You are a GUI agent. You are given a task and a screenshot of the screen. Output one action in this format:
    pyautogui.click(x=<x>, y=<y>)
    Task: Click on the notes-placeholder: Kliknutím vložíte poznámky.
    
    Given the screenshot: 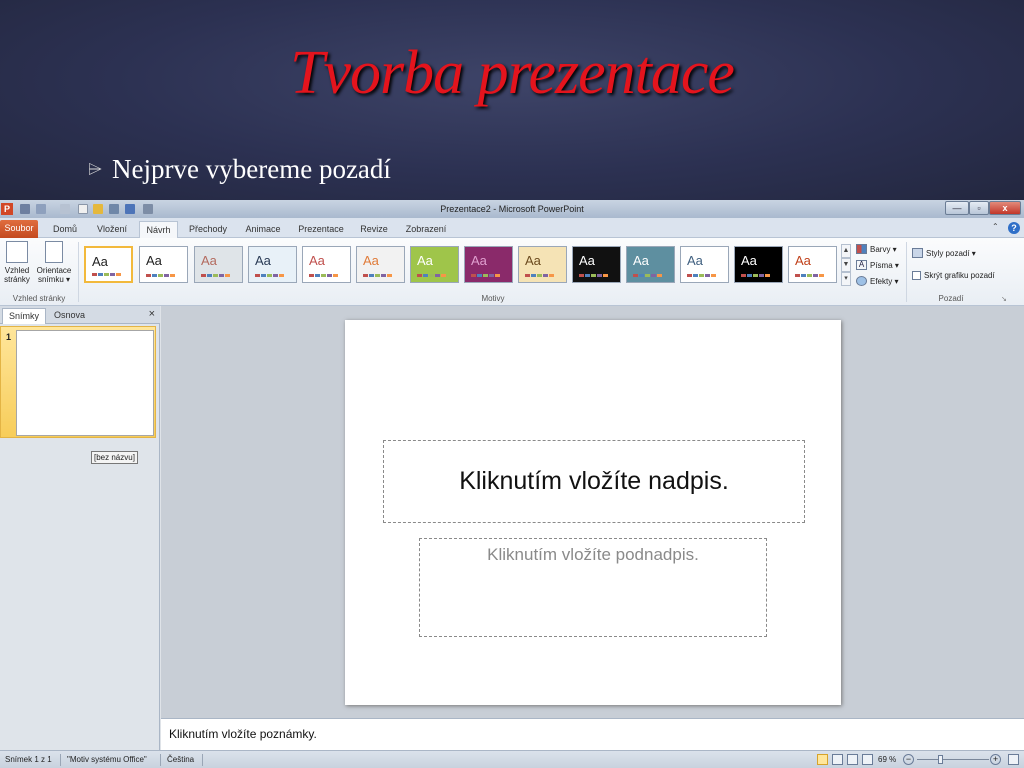 What is the action you would take?
    pyautogui.click(x=243, y=734)
    